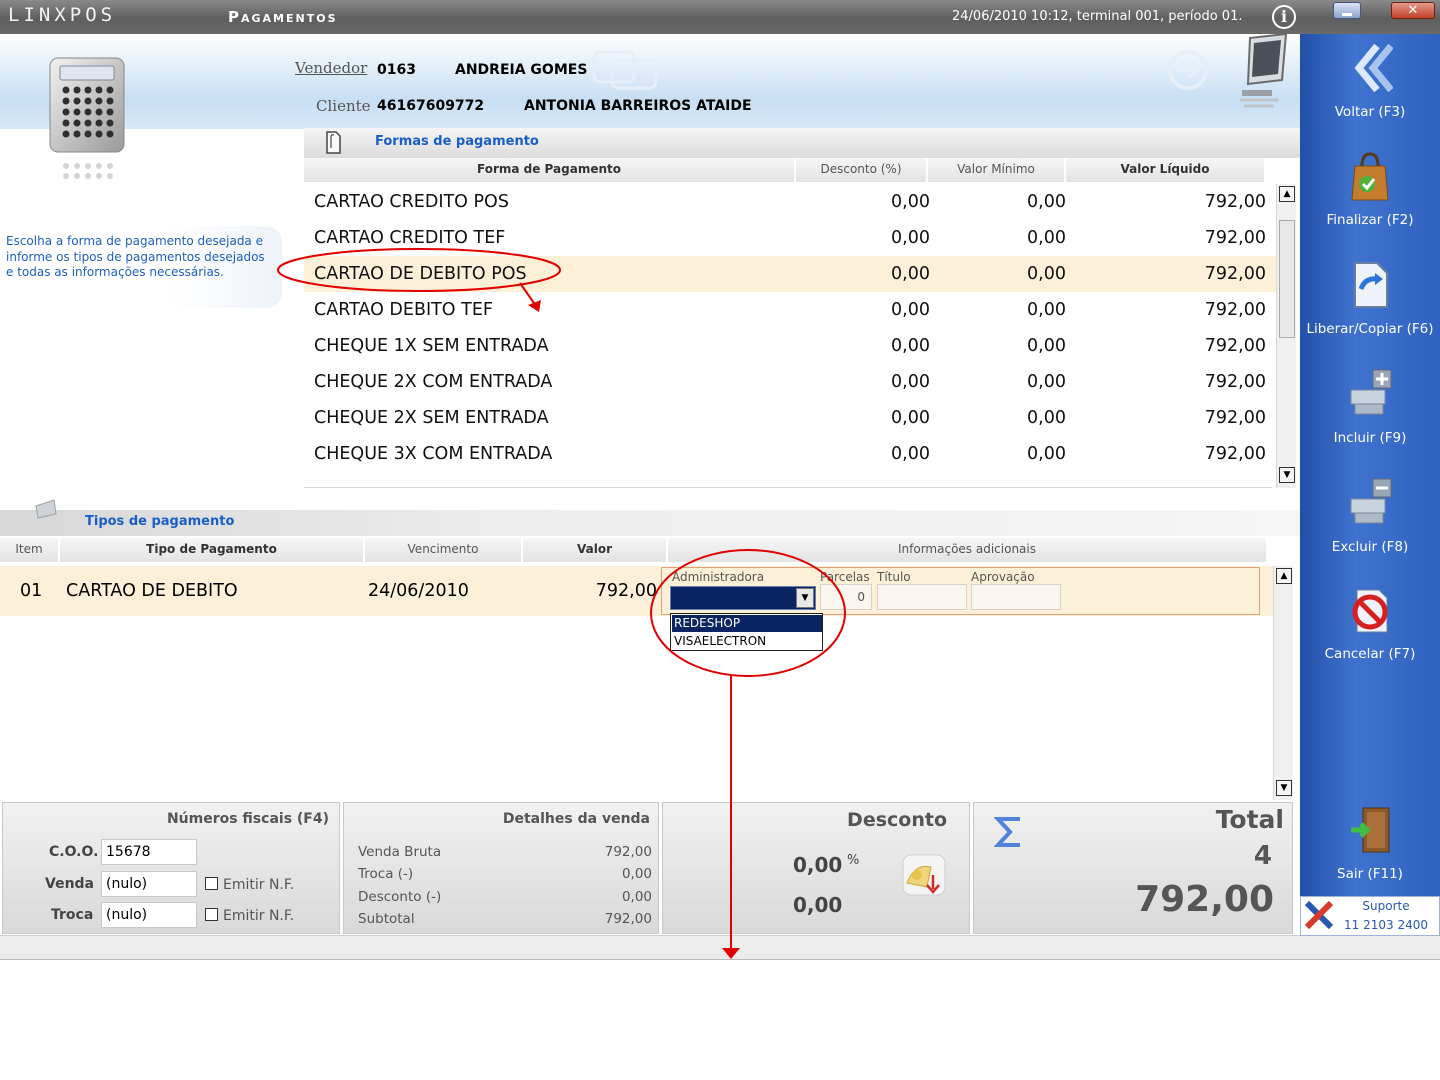 Image resolution: width=1440 pixels, height=1080 pixels. I want to click on forma-name: CHEQUE 2X COM ENTRADA, so click(433, 382).